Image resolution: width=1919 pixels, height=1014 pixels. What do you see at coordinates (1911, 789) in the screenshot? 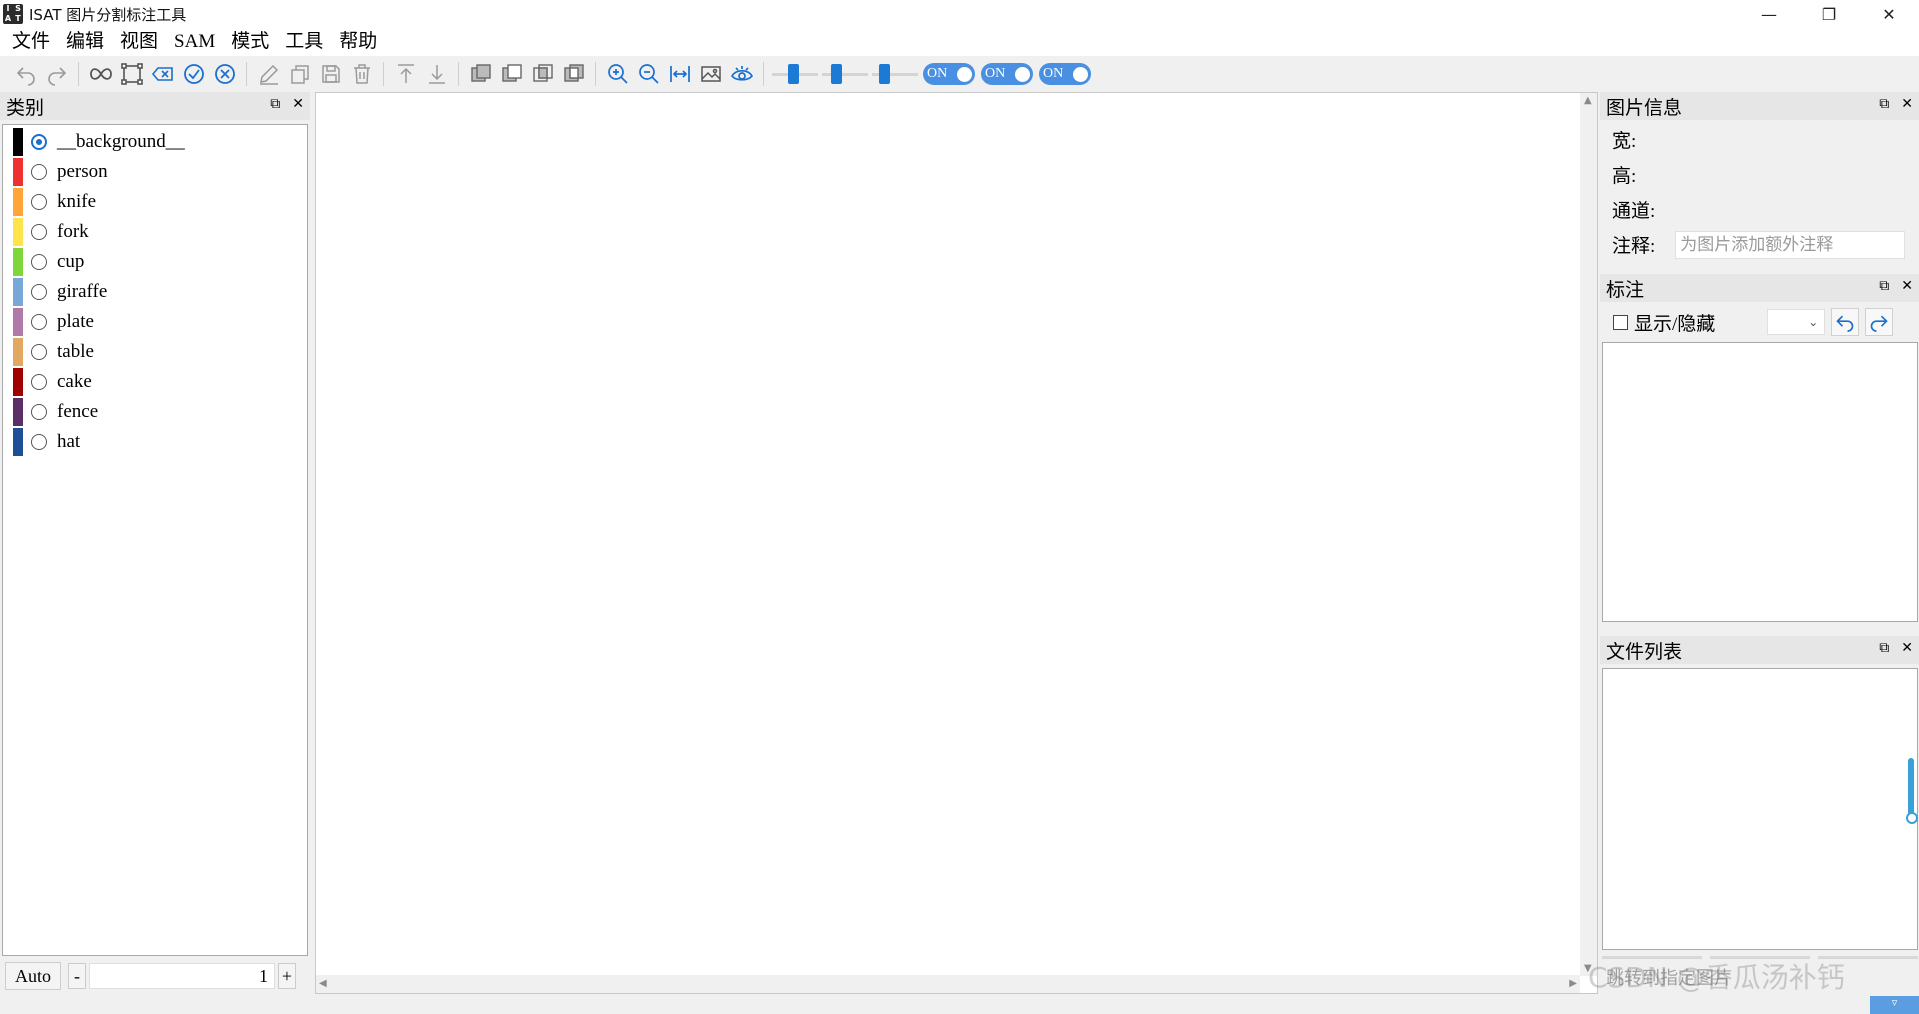
I see `side-slider-track` at bounding box center [1911, 789].